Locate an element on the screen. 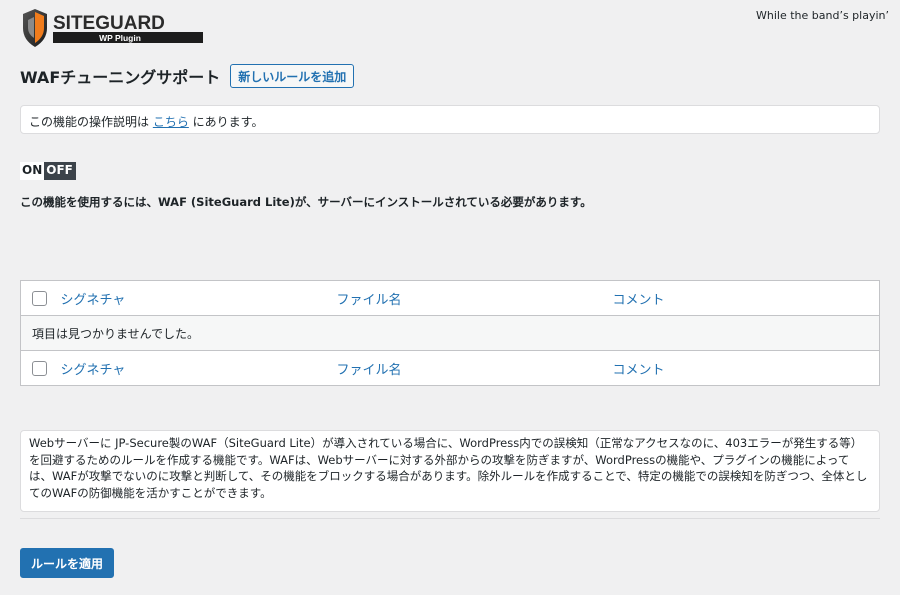 This screenshot has width=900, height=595. manual-link: こちら is located at coordinates (171, 122).